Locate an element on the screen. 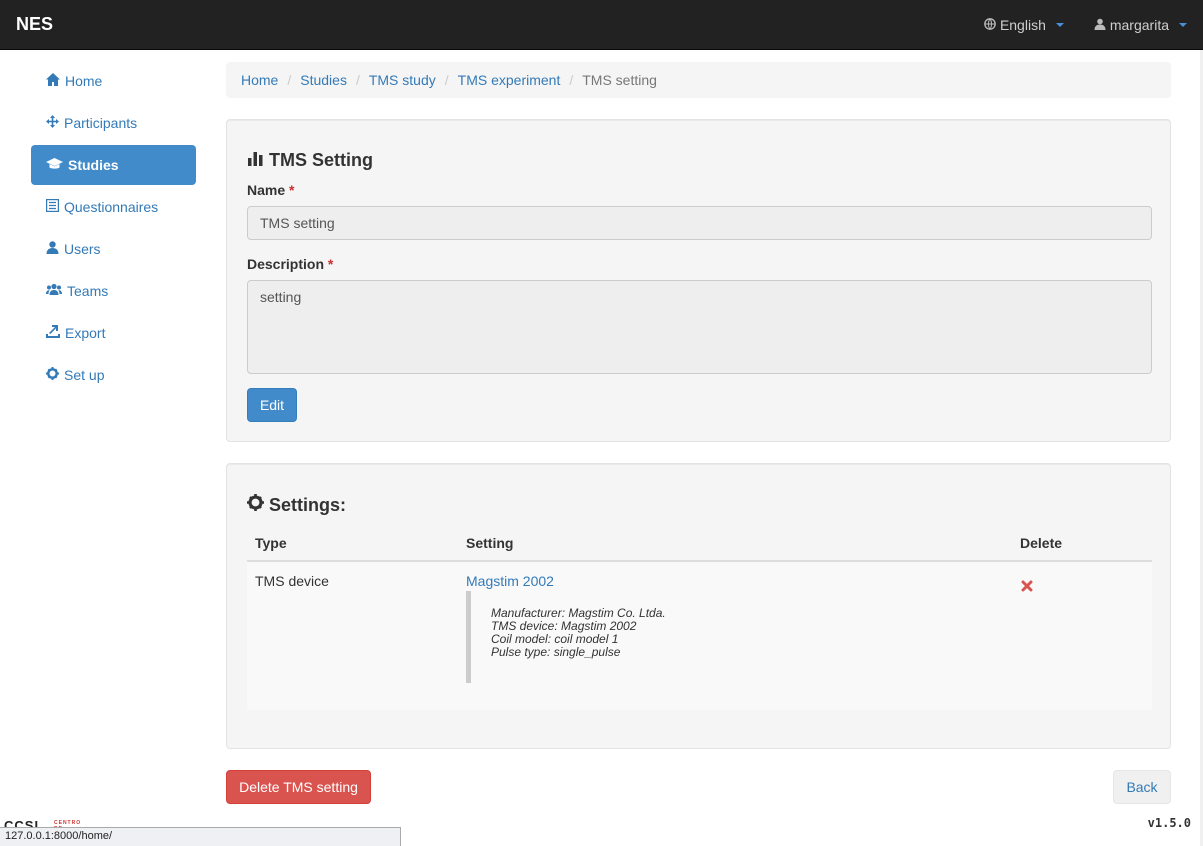 This screenshot has width=1203, height=846. tms-setting-title: TMS Setting is located at coordinates (310, 160).